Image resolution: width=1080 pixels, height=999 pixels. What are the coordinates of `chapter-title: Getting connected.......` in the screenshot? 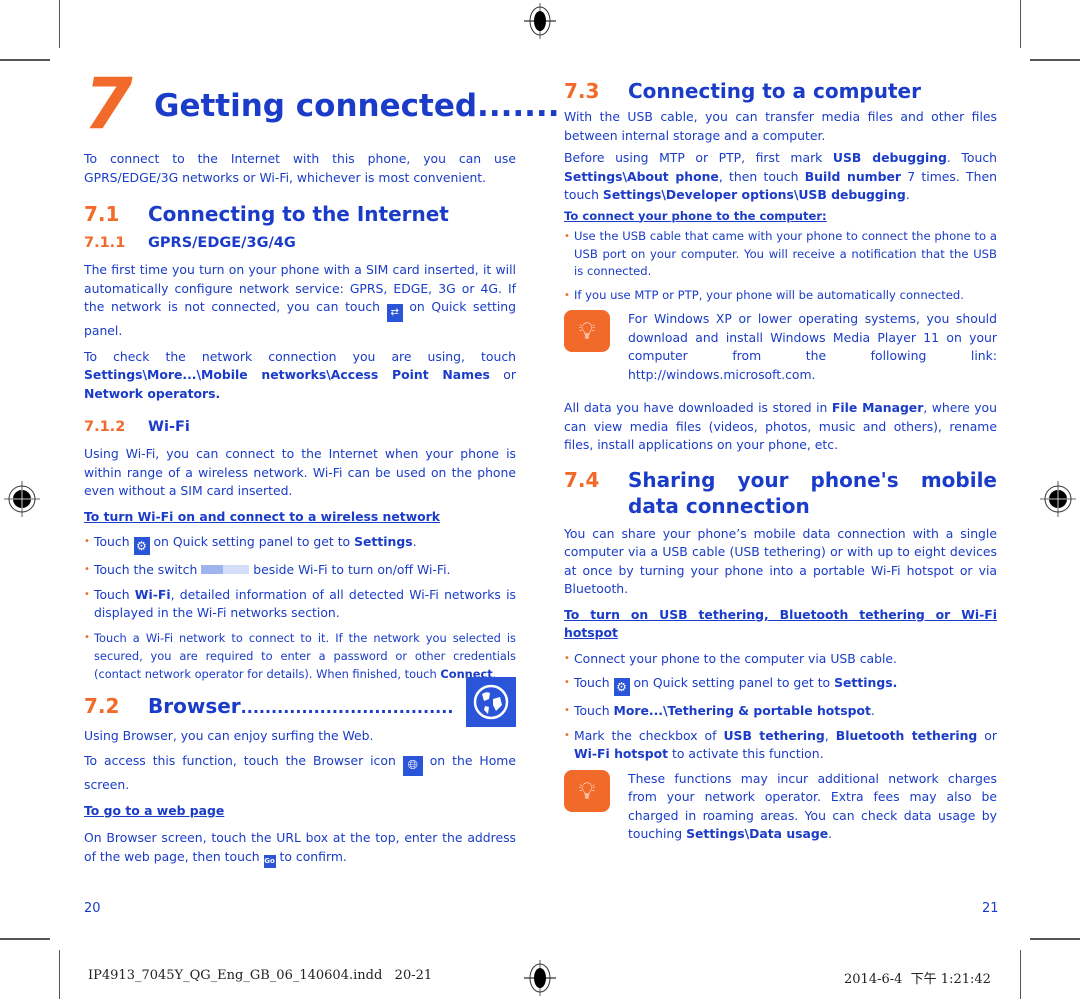 It's located at (357, 106).